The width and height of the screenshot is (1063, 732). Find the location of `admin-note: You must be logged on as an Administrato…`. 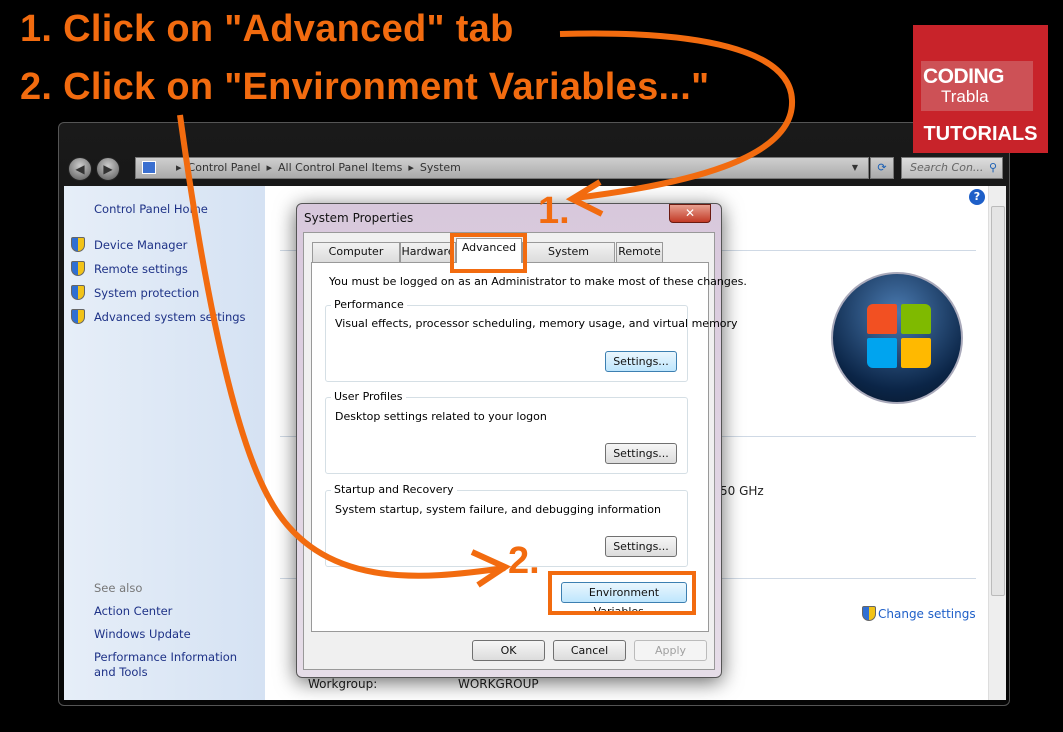

admin-note: You must be logged on as an Administrato… is located at coordinates (538, 281).